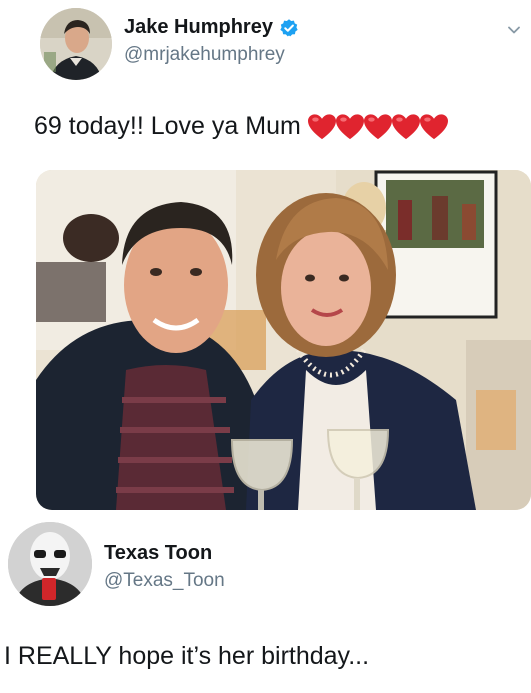 This screenshot has width=531, height=693. Describe the element at coordinates (204, 55) in the screenshot. I see `author-handle: @mrjakehumphrey` at that location.